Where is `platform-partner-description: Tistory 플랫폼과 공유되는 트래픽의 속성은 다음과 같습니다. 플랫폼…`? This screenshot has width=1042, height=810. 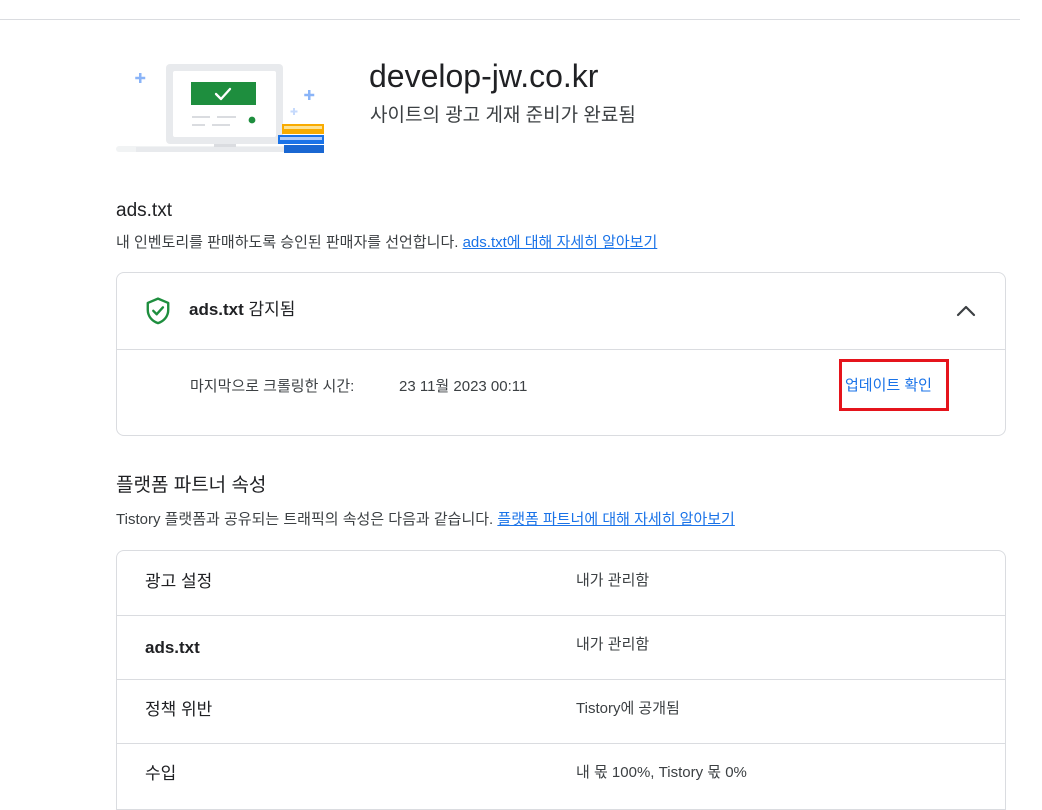 platform-partner-description: Tistory 플랫폼과 공유되는 트래픽의 속성은 다음과 같습니다. 플랫폼… is located at coordinates (425, 520).